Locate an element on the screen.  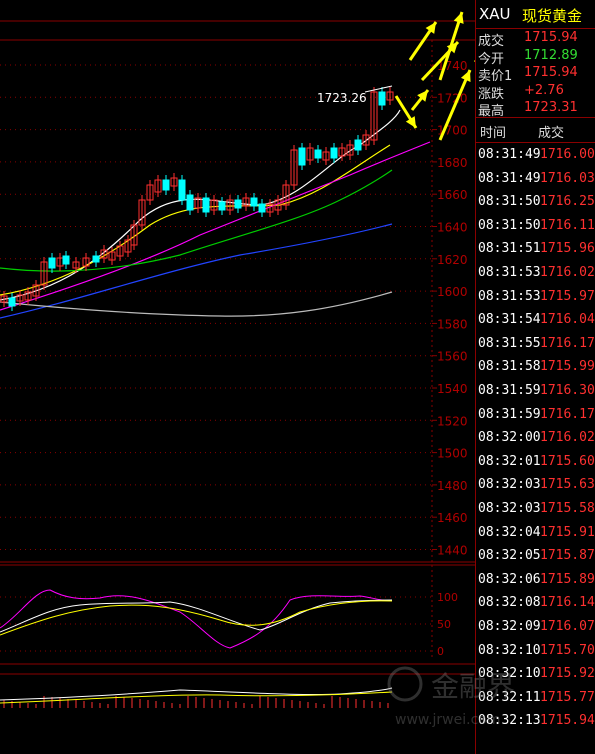
price-tick-label: 1660 is located at coordinates (452, 195).